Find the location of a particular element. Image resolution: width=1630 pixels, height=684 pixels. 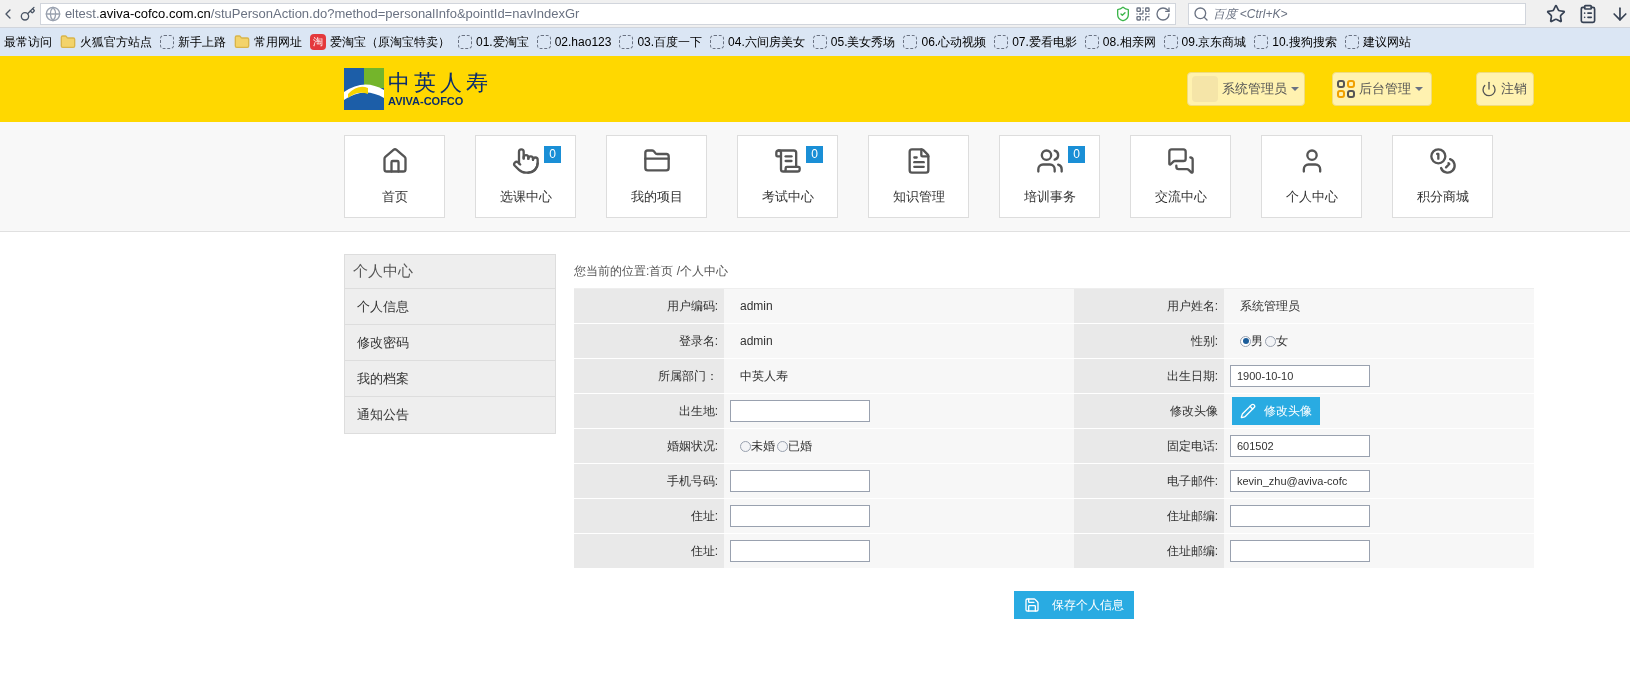

chat-icon is located at coordinates (1180, 160).